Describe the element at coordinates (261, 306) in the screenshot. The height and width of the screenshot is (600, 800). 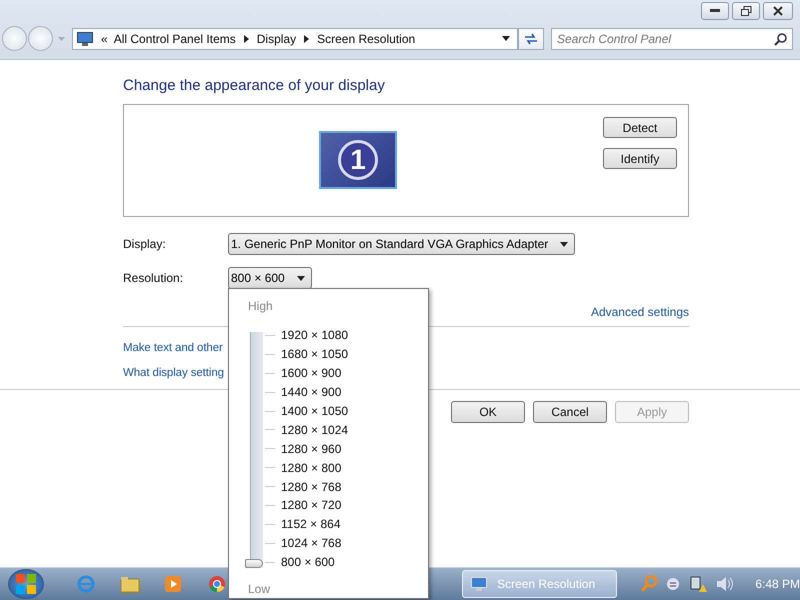
I see `slider-high-label: High` at that location.